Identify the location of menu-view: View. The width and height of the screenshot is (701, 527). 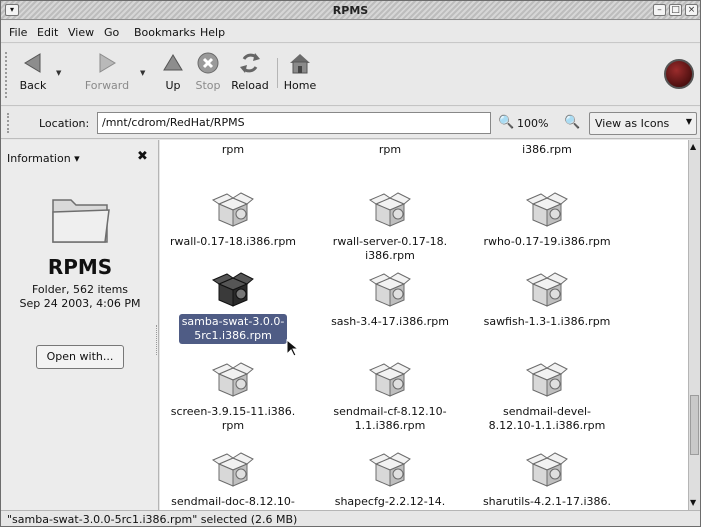
(81, 32).